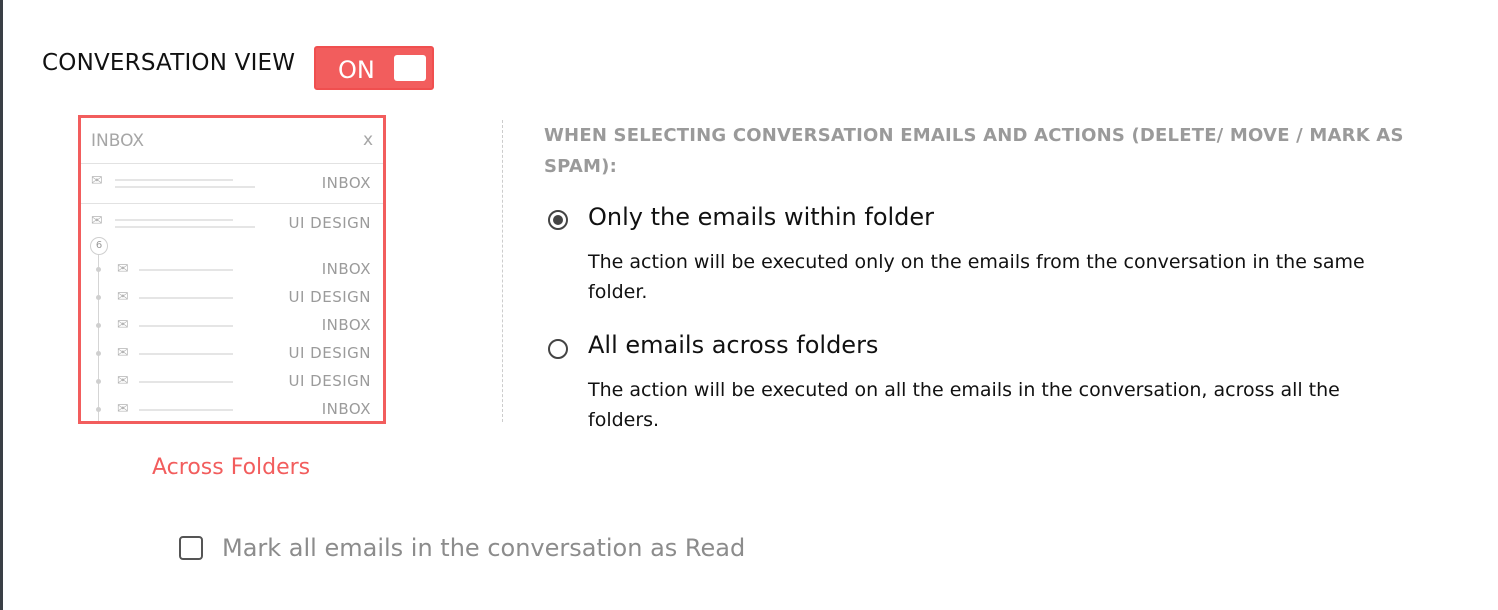 Image resolution: width=1498 pixels, height=610 pixels. I want to click on option-across-folders-label: All emails across folders, so click(733, 345).